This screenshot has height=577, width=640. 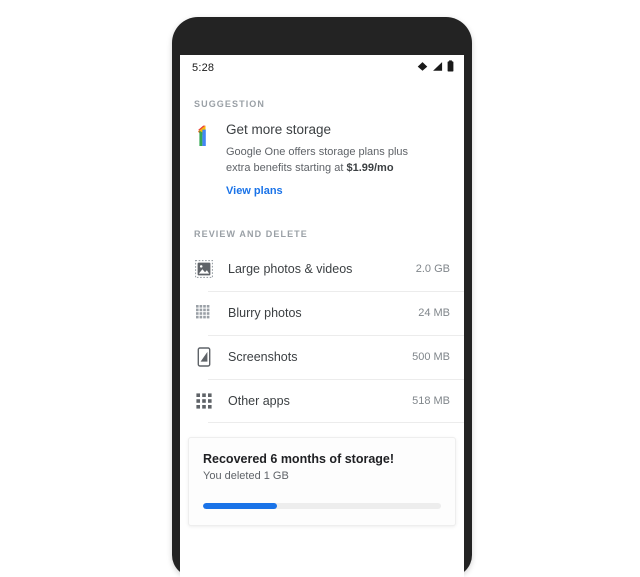 I want to click on review-section-header: REVIEW AND DELETE, so click(x=251, y=234).